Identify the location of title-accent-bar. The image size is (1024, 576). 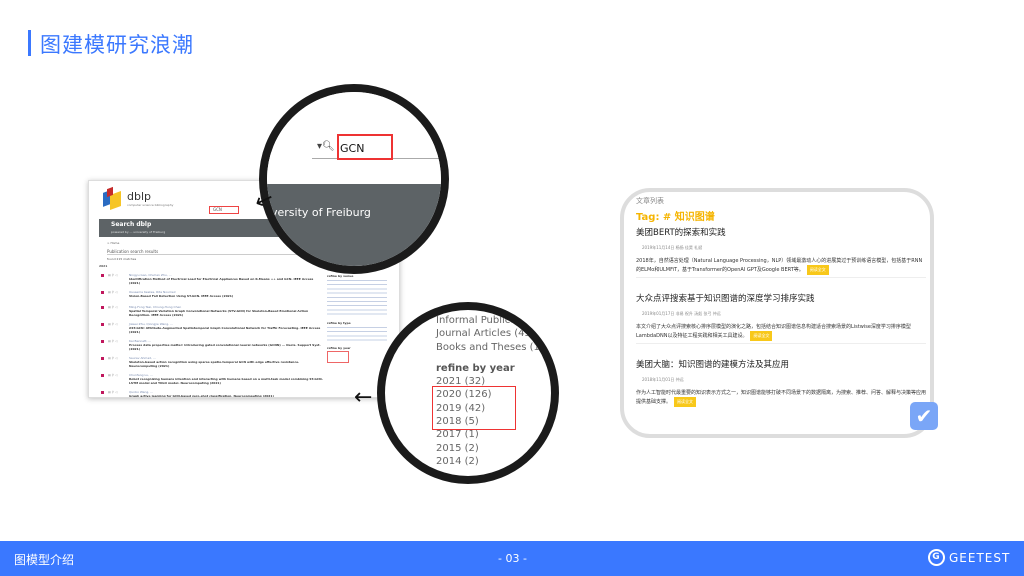
(29, 43).